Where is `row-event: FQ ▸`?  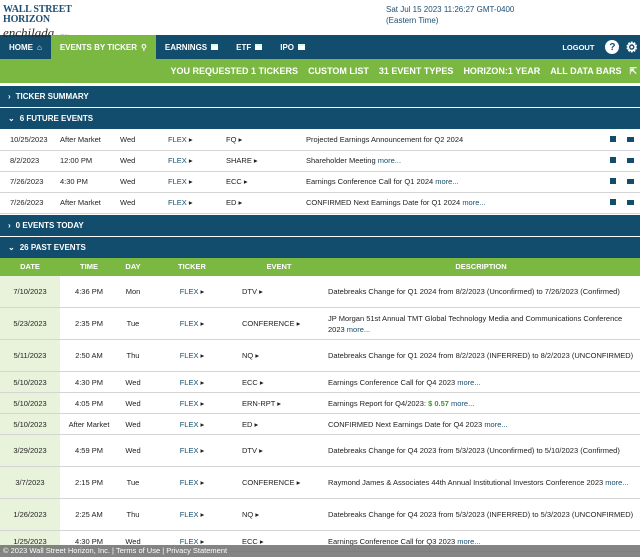
row-event: FQ ▸ is located at coordinates (266, 140).